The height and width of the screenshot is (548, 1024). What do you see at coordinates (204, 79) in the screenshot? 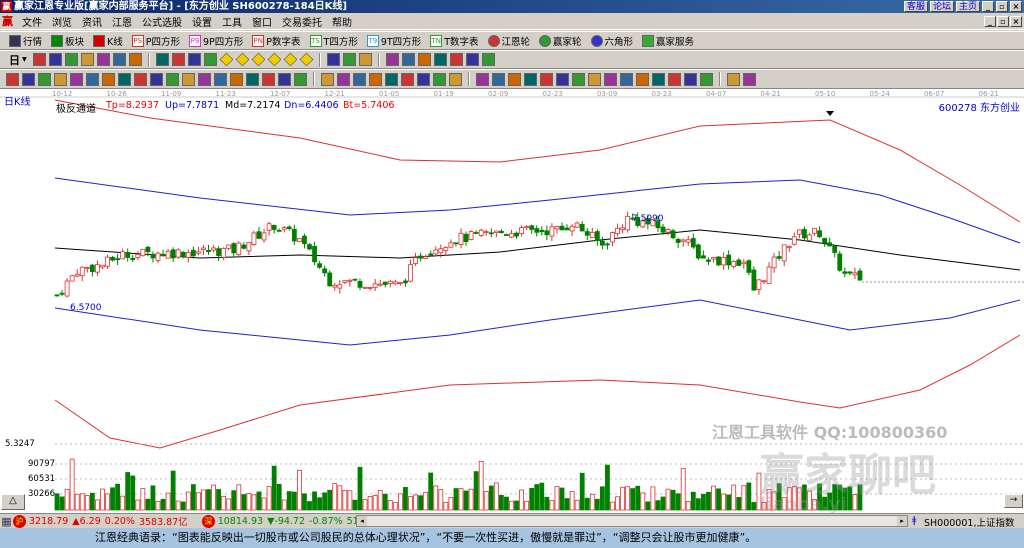
I see `cross-icon` at bounding box center [204, 79].